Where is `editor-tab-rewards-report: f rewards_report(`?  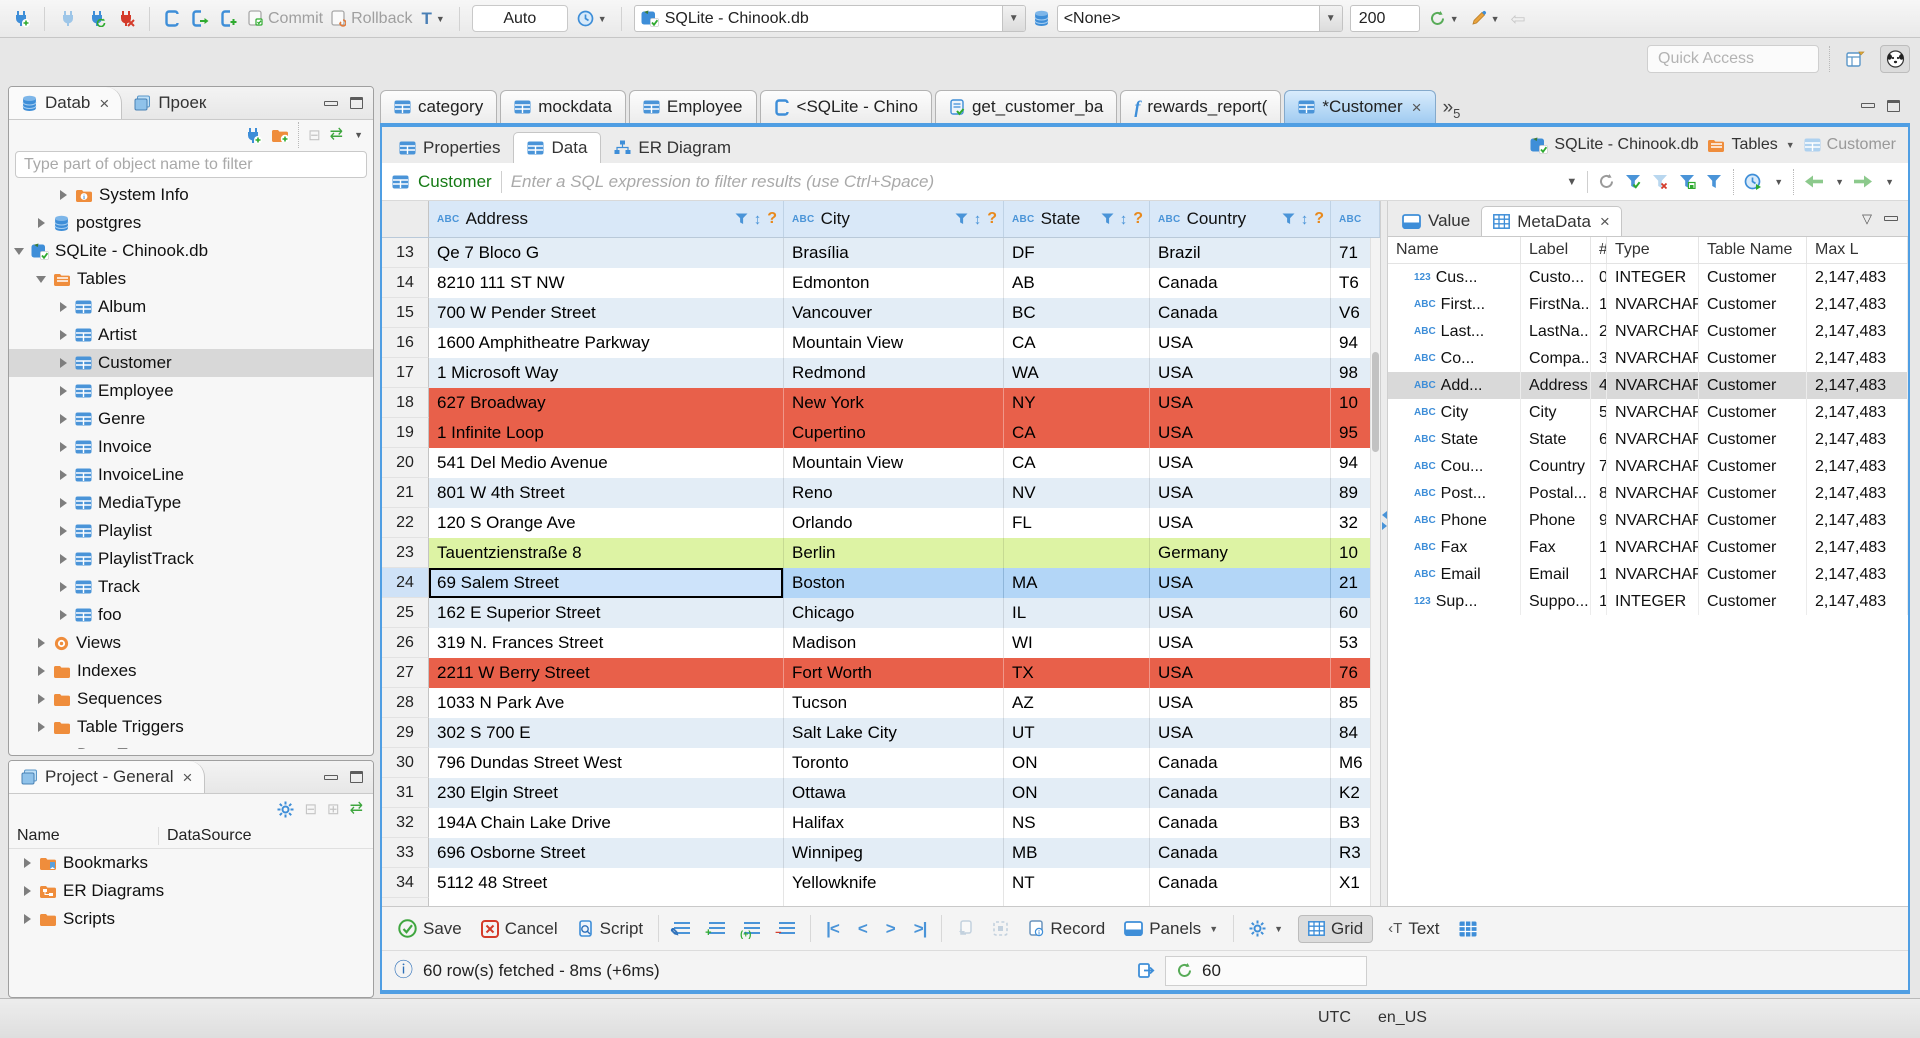
editor-tab-rewards-report: f rewards_report( is located at coordinates (1201, 106).